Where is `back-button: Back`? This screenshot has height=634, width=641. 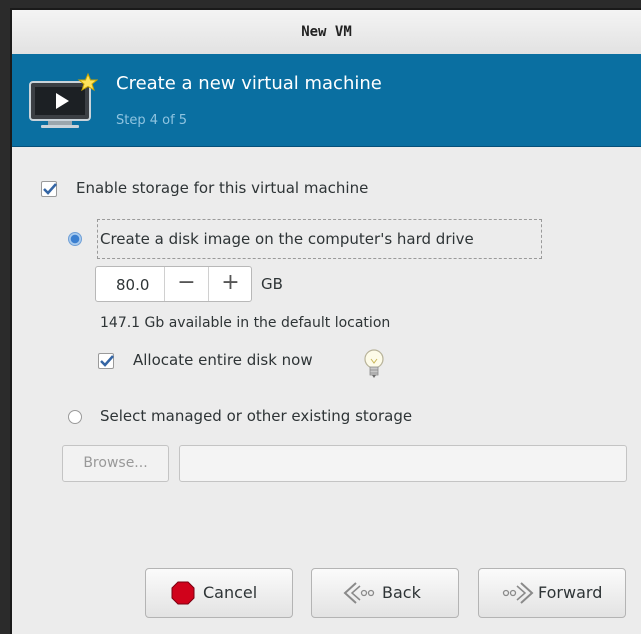
back-button: Back is located at coordinates (385, 593).